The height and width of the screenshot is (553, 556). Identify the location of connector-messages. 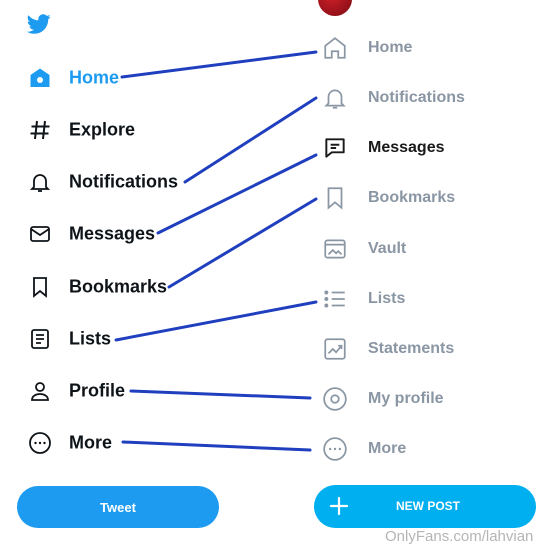
(237, 194).